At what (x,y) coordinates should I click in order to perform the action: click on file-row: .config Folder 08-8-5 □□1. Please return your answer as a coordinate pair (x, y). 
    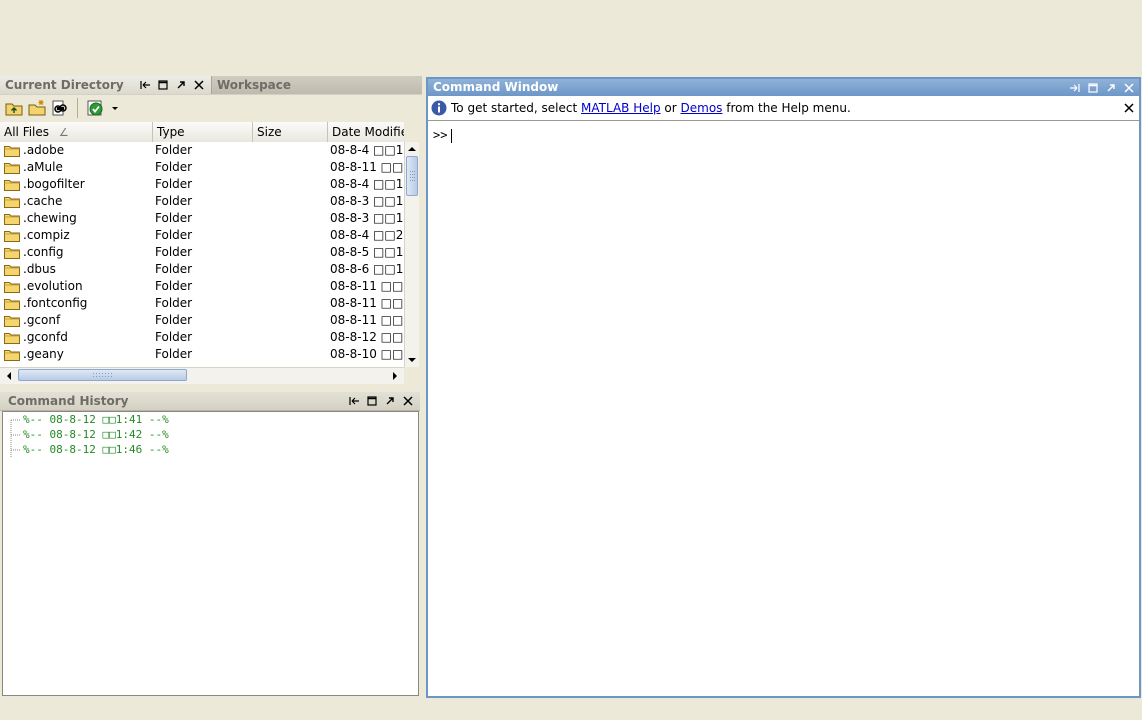
    Looking at the image, I should click on (201, 252).